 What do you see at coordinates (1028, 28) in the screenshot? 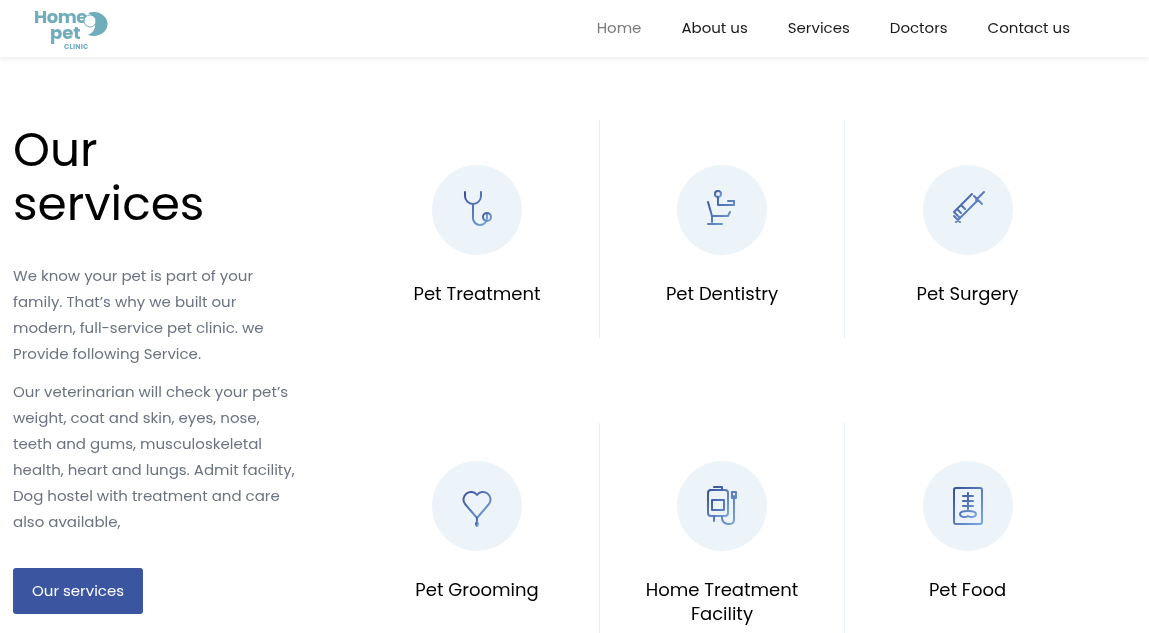
I see `nav-link: Contact us` at bounding box center [1028, 28].